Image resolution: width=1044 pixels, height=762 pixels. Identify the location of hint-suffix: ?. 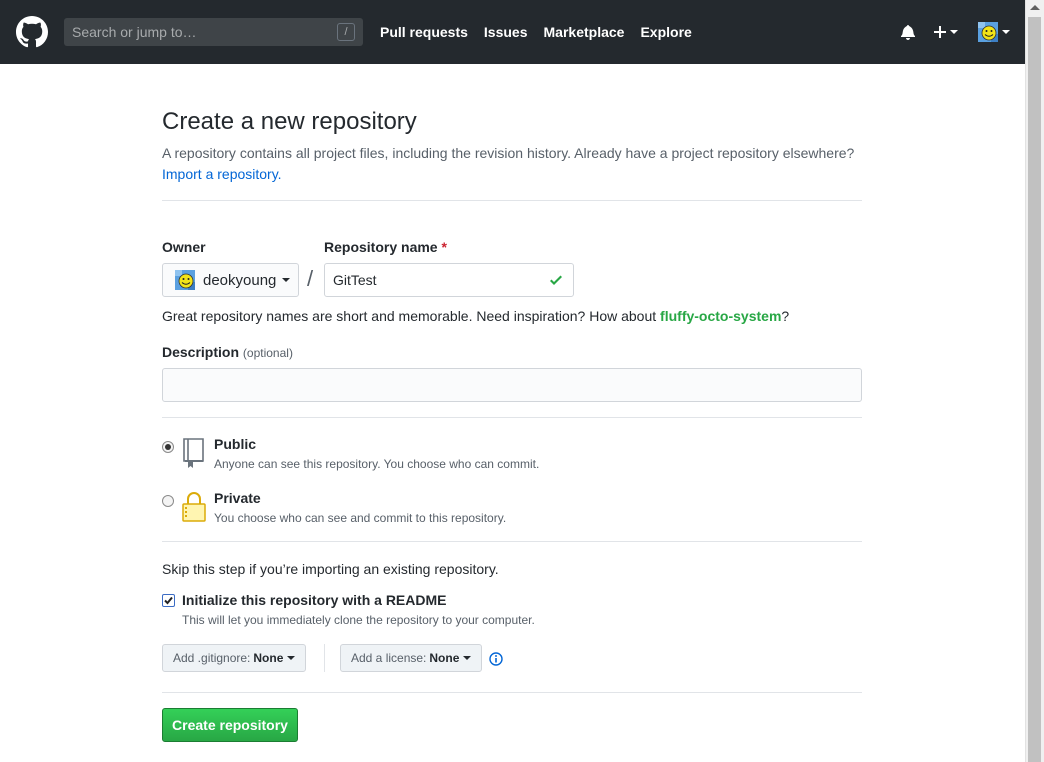
(785, 316).